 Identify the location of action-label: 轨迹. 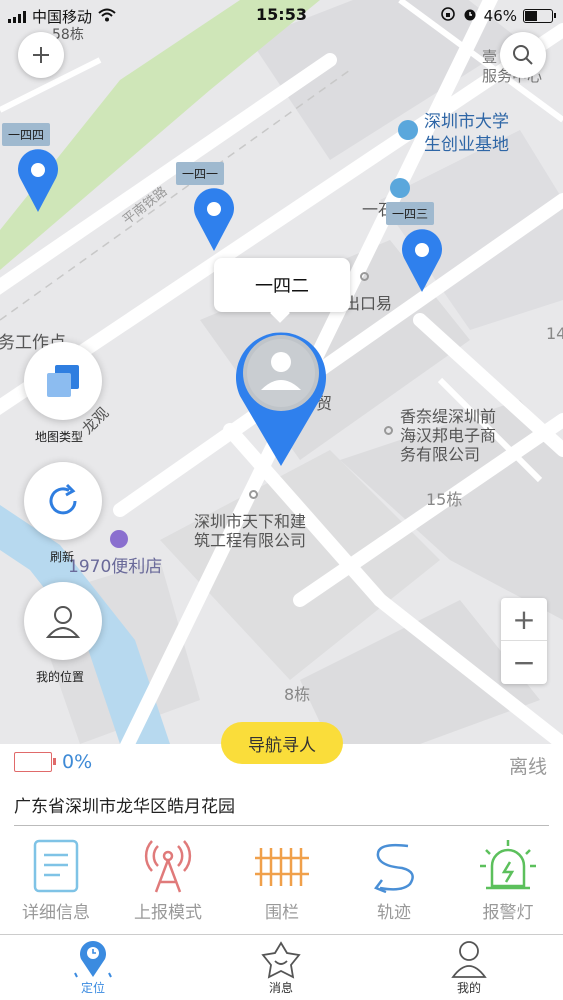
(394, 913).